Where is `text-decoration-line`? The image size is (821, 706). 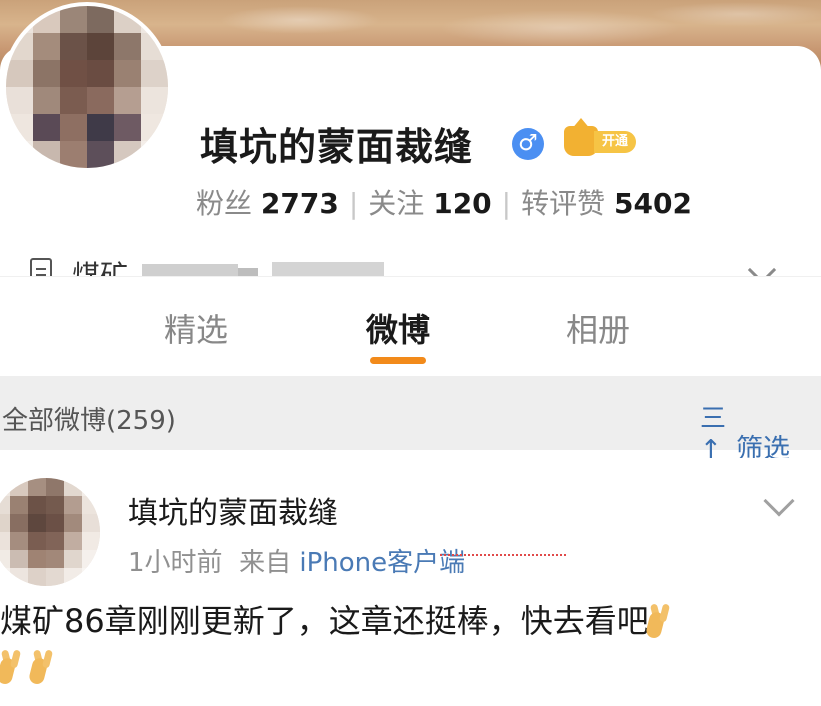 text-decoration-line is located at coordinates (503, 553).